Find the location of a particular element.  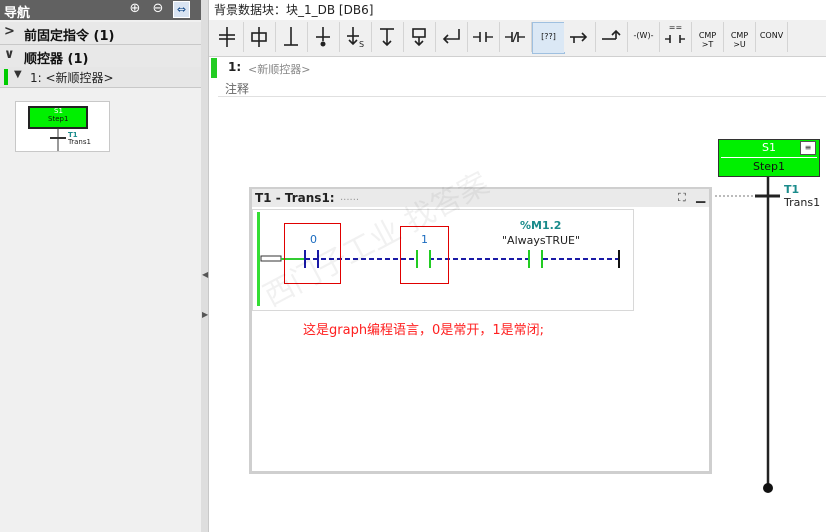

minimize-icon: ▁ is located at coordinates (700, 196).